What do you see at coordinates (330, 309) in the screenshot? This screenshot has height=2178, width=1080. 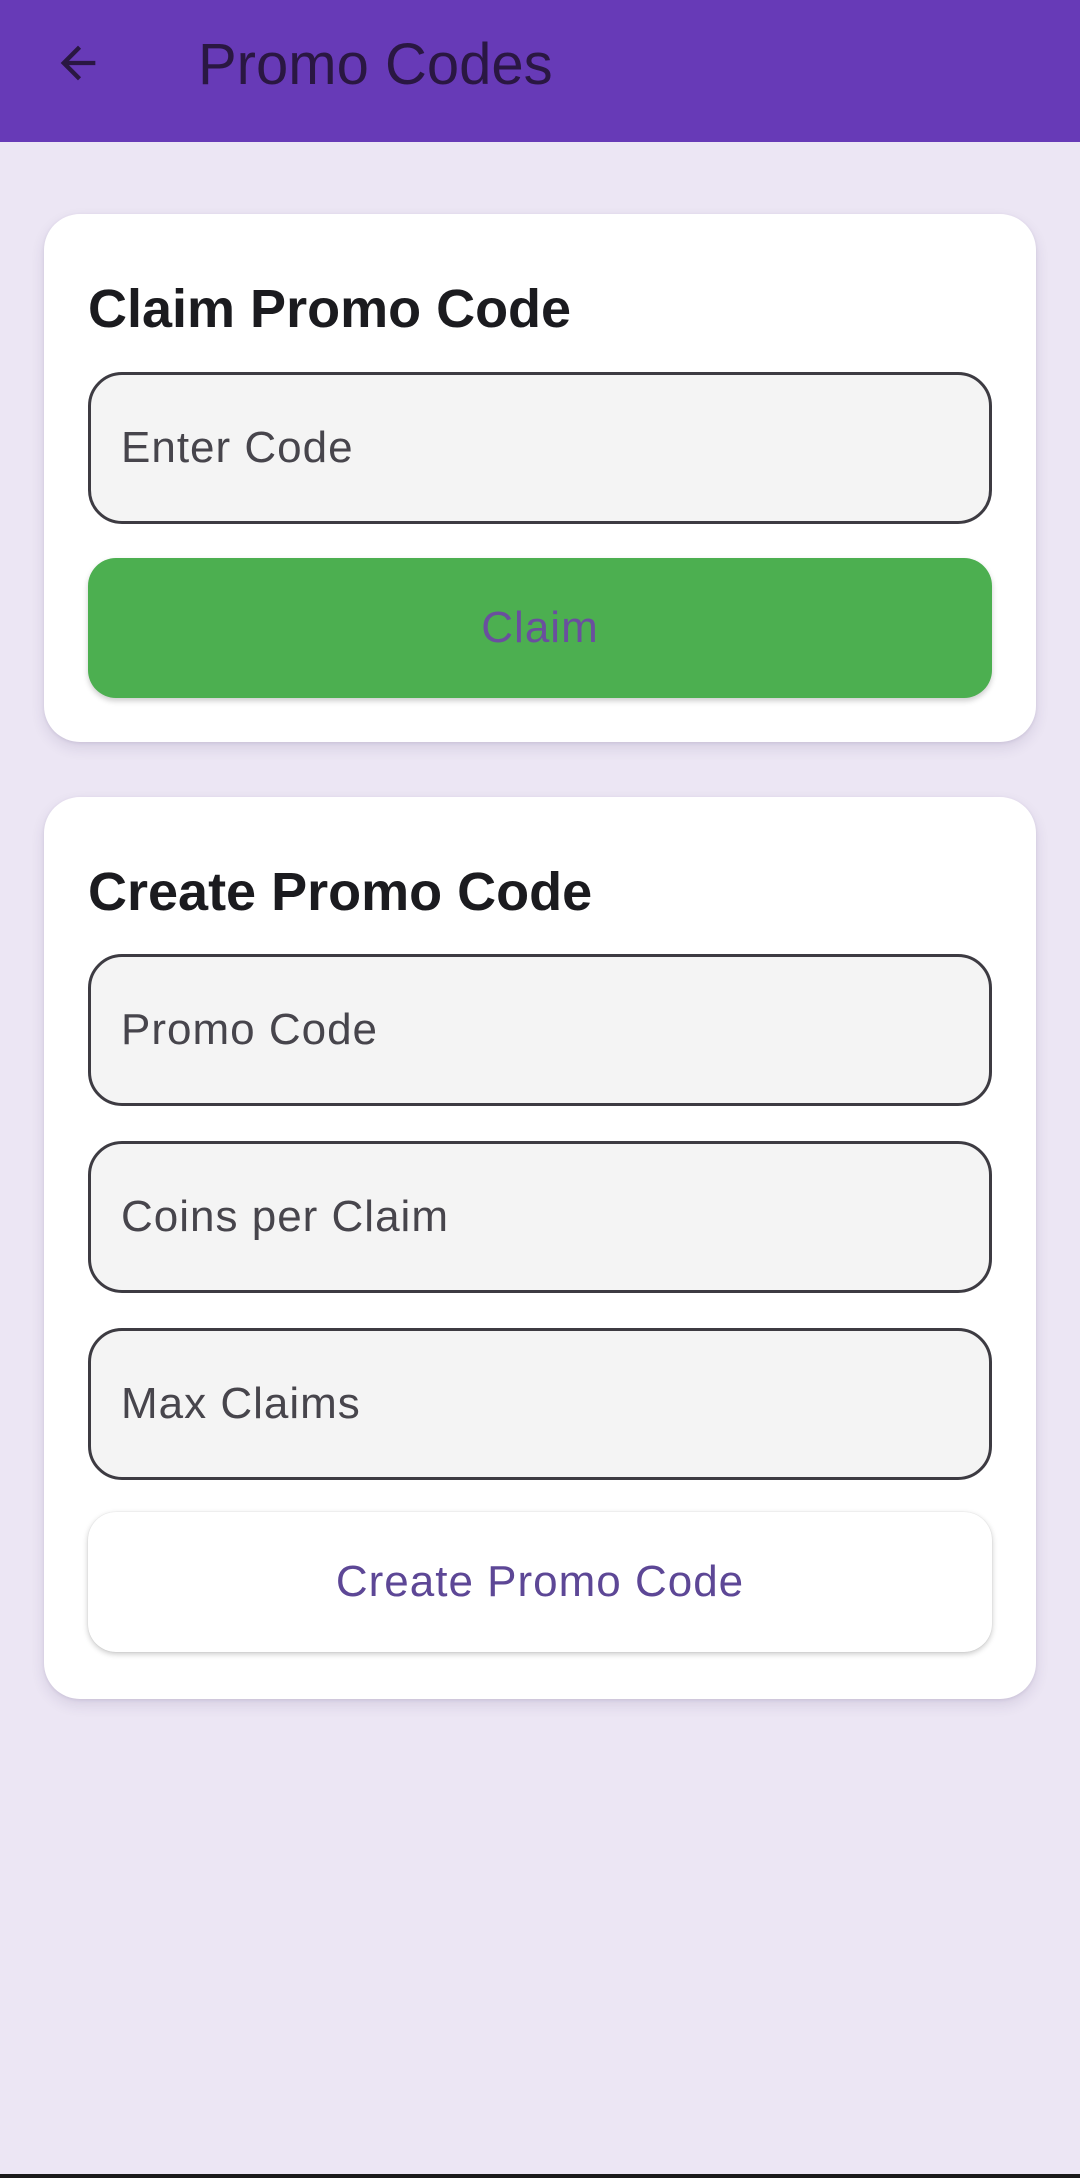 I see `claim-card-title: Claim Promo Code` at bounding box center [330, 309].